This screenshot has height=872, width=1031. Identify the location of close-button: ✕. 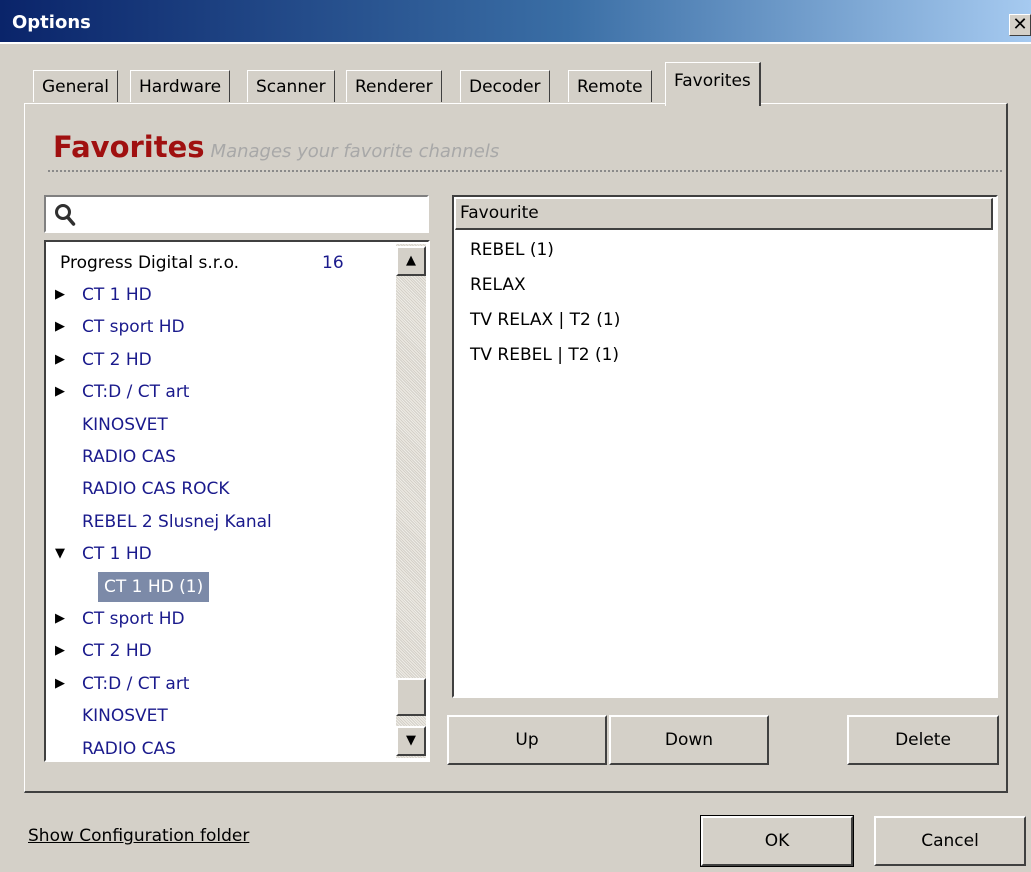
(1020, 25).